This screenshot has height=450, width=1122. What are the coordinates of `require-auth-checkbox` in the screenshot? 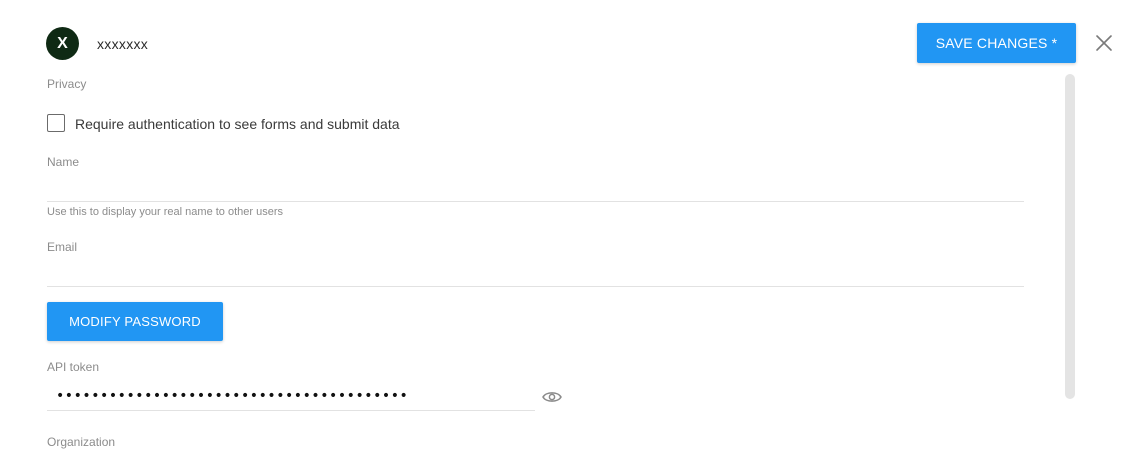 It's located at (56, 123).